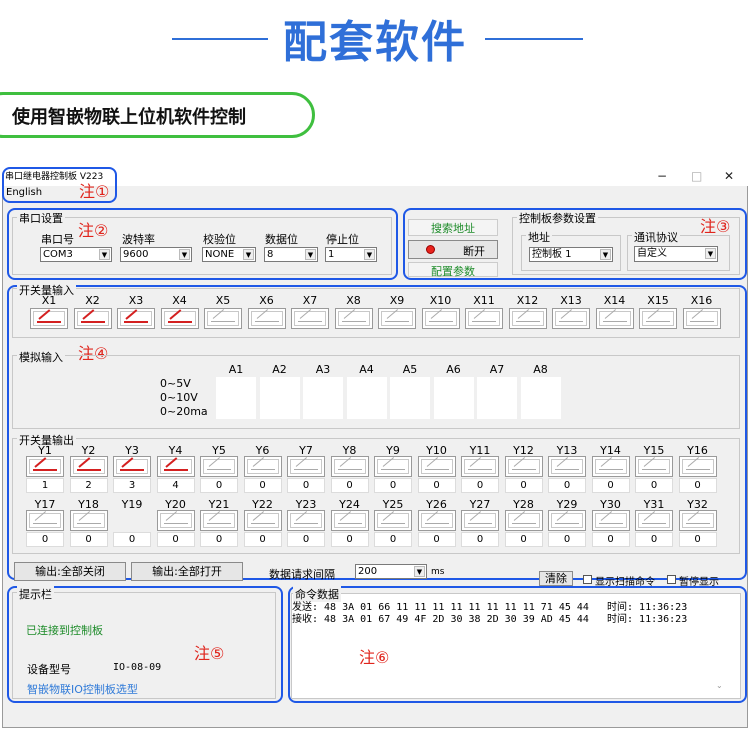  What do you see at coordinates (614, 300) in the screenshot?
I see `input-channel-label: X14` at bounding box center [614, 300].